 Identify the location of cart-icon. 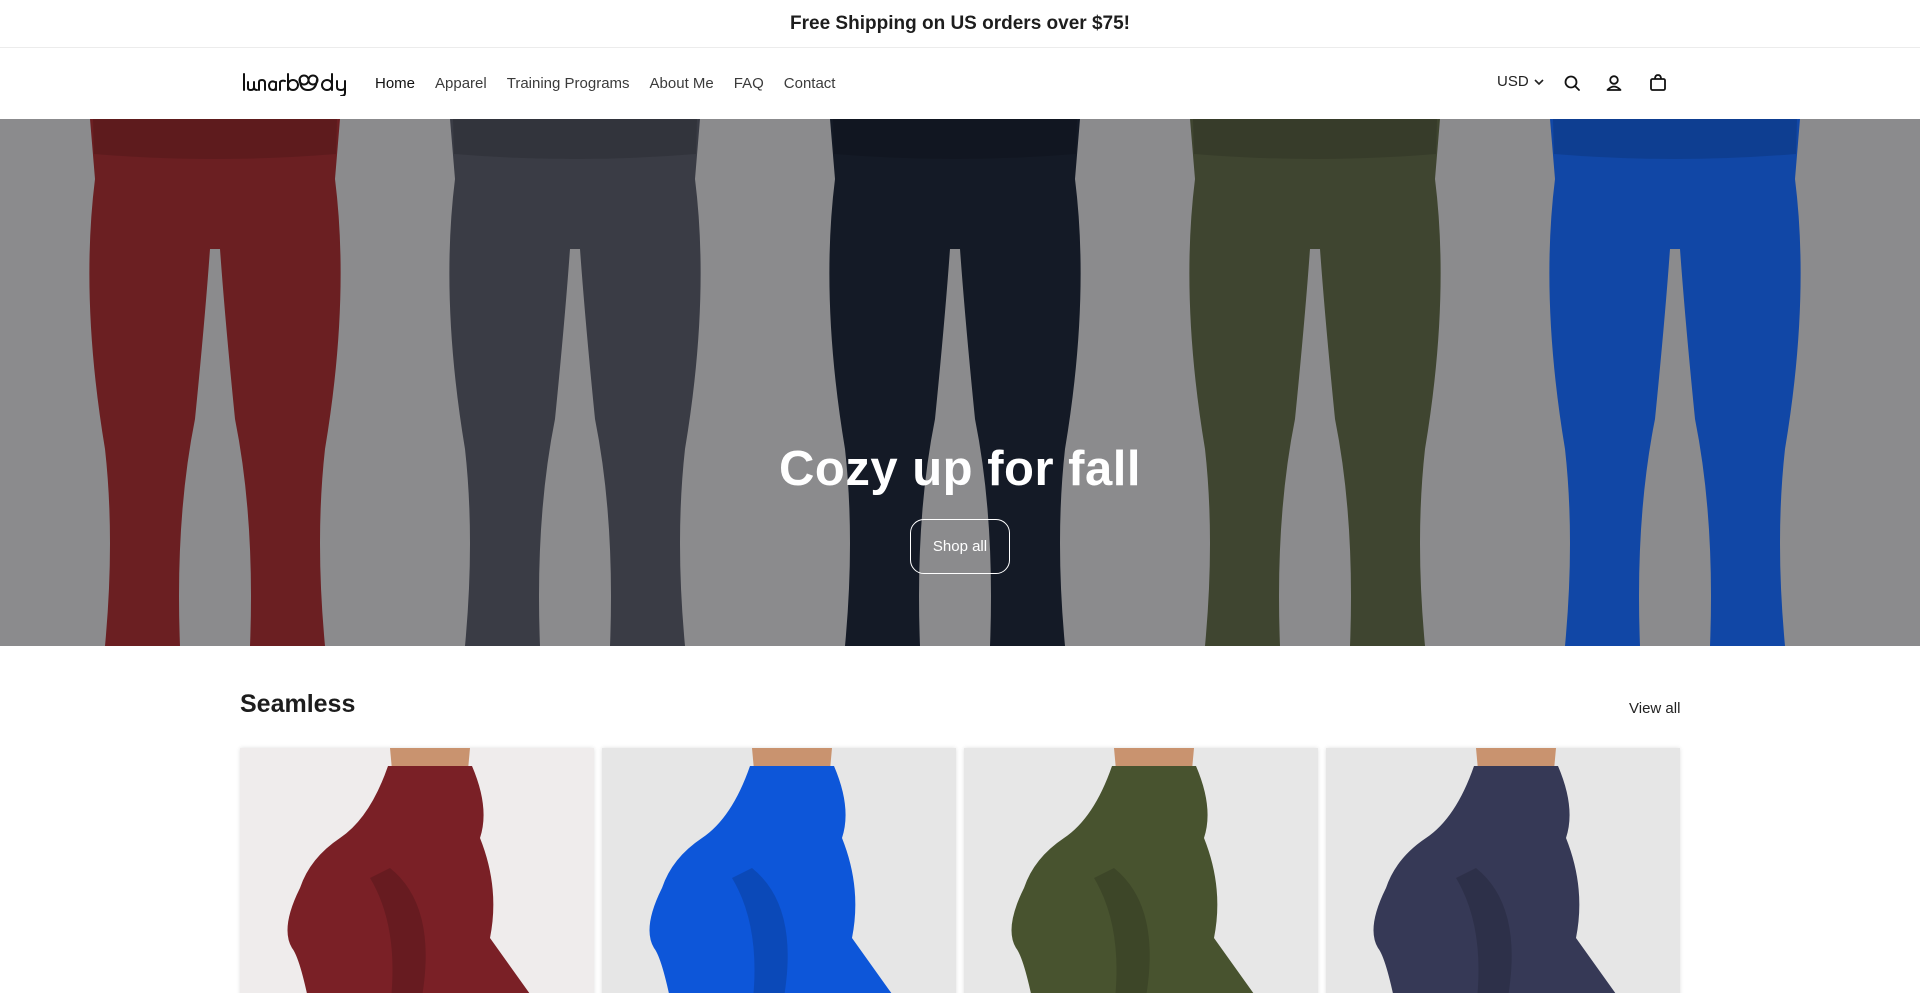
(1658, 83).